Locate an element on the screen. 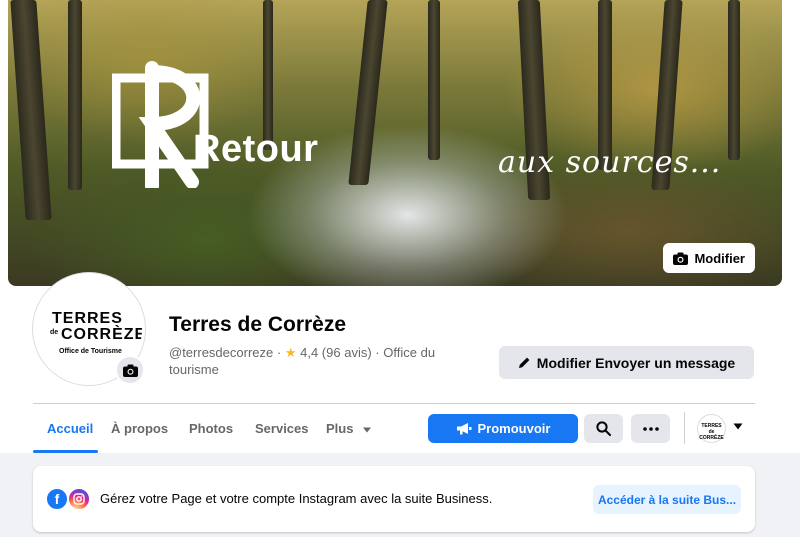  search-button is located at coordinates (603, 428).